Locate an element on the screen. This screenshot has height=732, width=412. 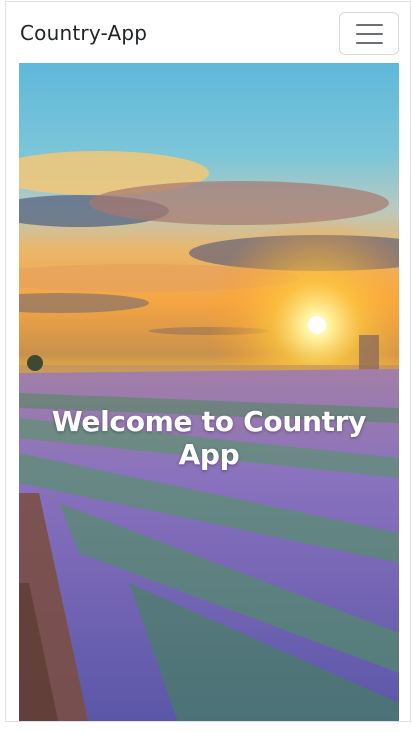
navbar: Country-App is located at coordinates (208, 32).